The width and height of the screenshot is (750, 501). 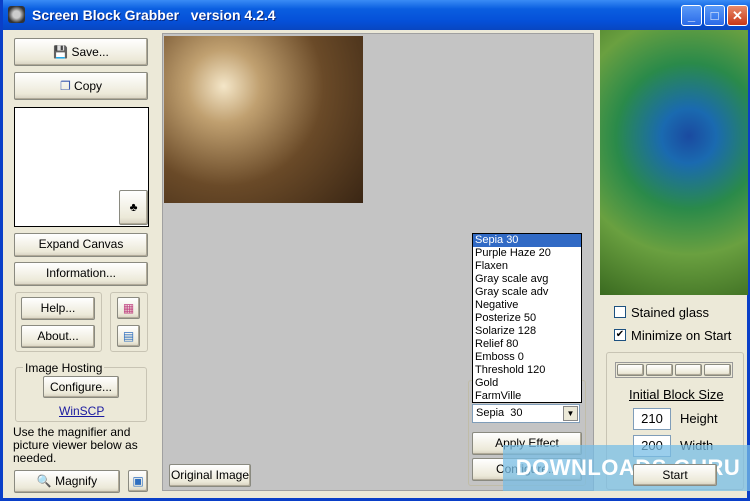 What do you see at coordinates (527, 396) in the screenshot?
I see `effect-option: FarmVille` at bounding box center [527, 396].